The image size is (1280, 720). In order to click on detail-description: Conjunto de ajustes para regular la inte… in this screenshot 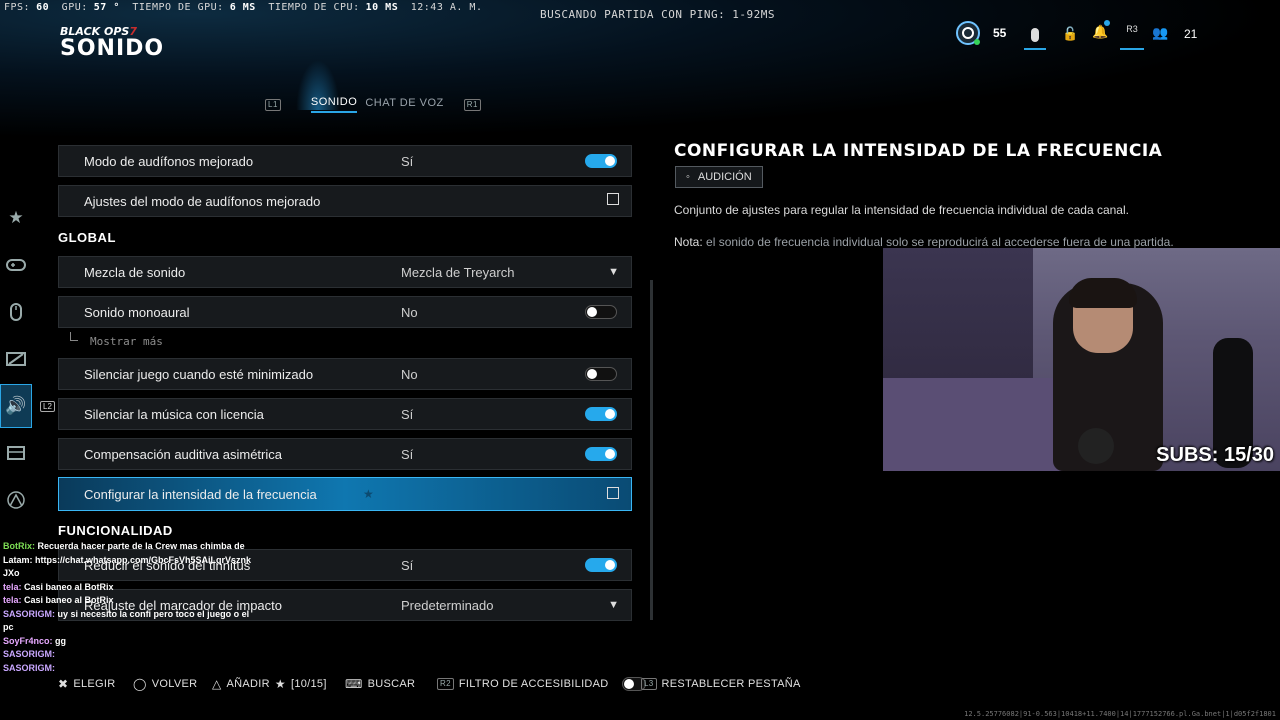, I will do `click(901, 210)`.